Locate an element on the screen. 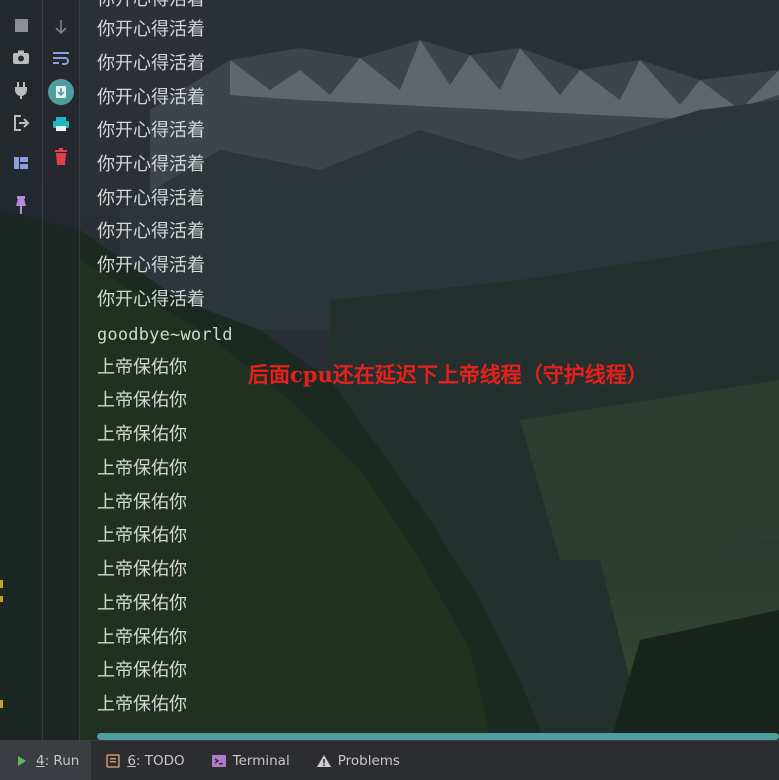 This screenshot has width=779, height=780. run-tool-window-toolbar is located at coordinates (21, 370).